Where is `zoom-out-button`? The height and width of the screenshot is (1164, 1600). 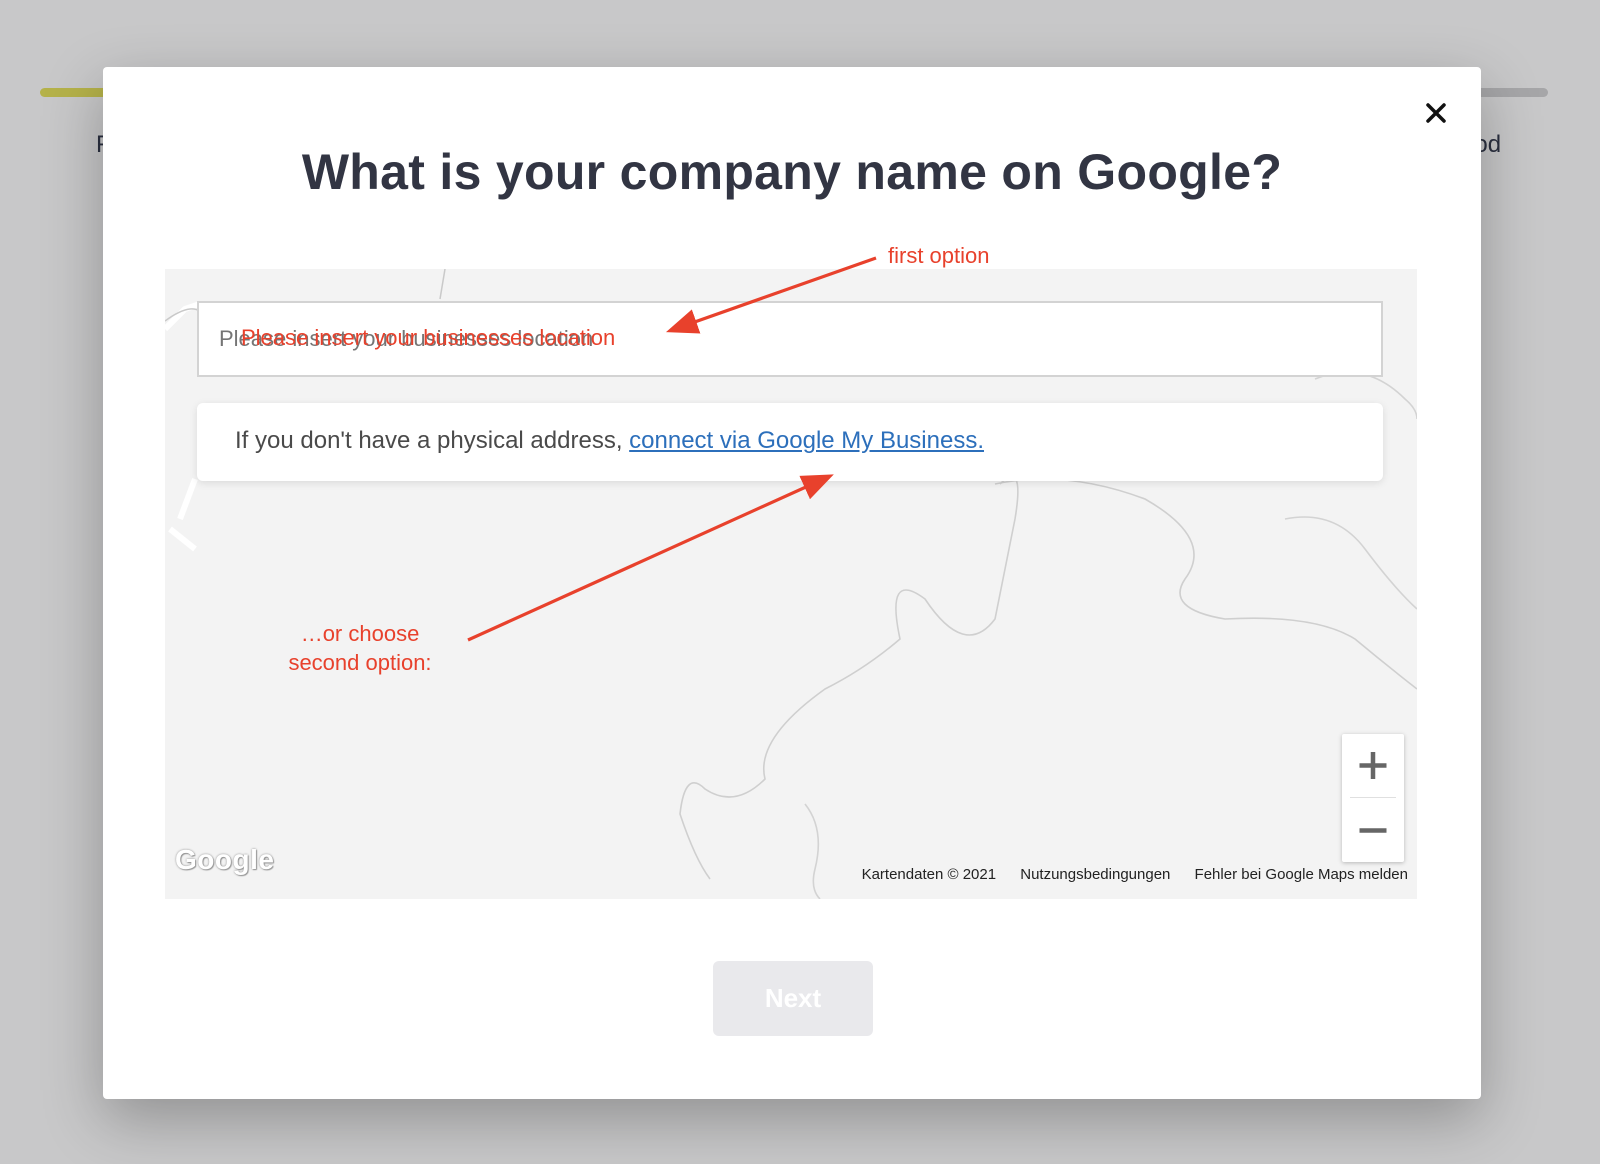
zoom-out-button is located at coordinates (1373, 830).